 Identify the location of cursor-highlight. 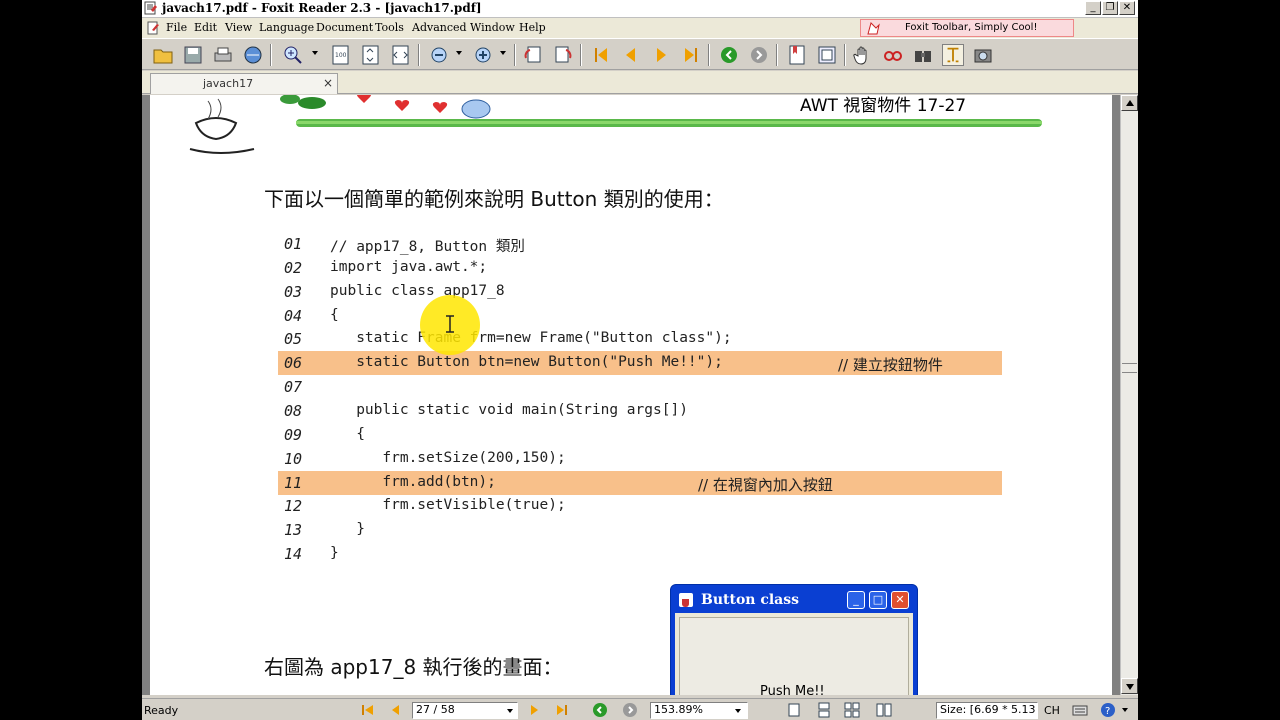
(450, 325).